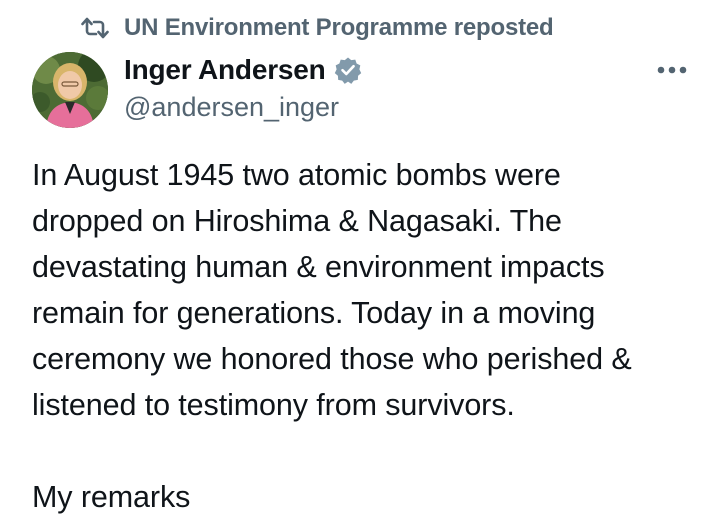 The image size is (720, 530). I want to click on avatar, so click(70, 90).